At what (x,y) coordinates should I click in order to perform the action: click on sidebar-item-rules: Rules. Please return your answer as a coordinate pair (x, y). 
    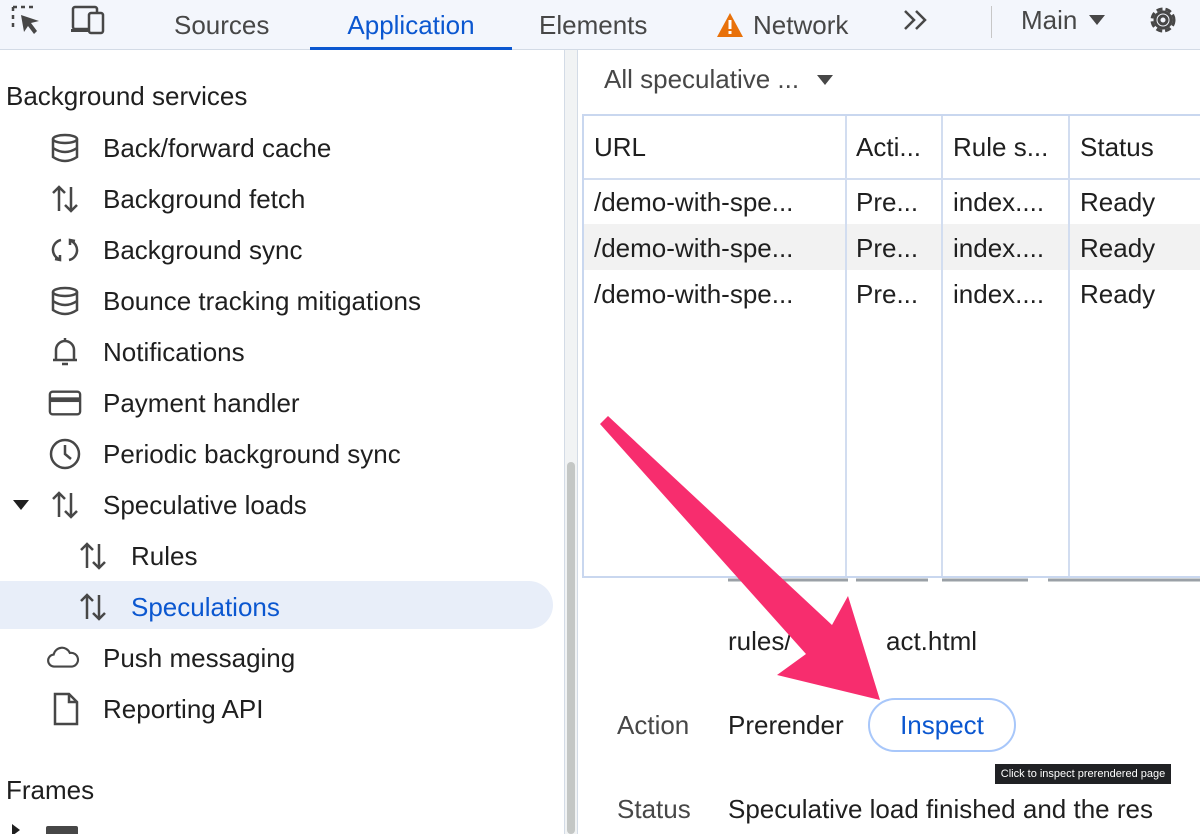
    Looking at the image, I should click on (282, 554).